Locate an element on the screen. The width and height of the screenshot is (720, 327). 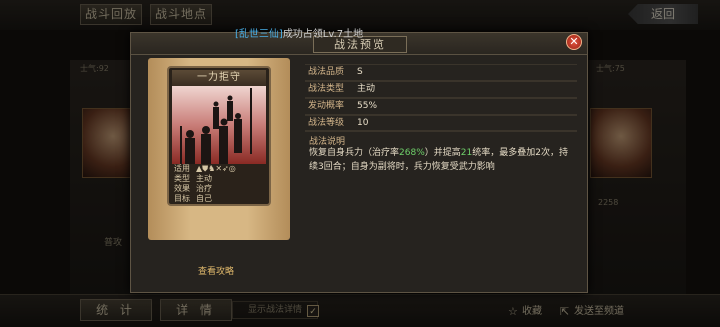
stat-value: 自己 is located at coordinates (204, 198).